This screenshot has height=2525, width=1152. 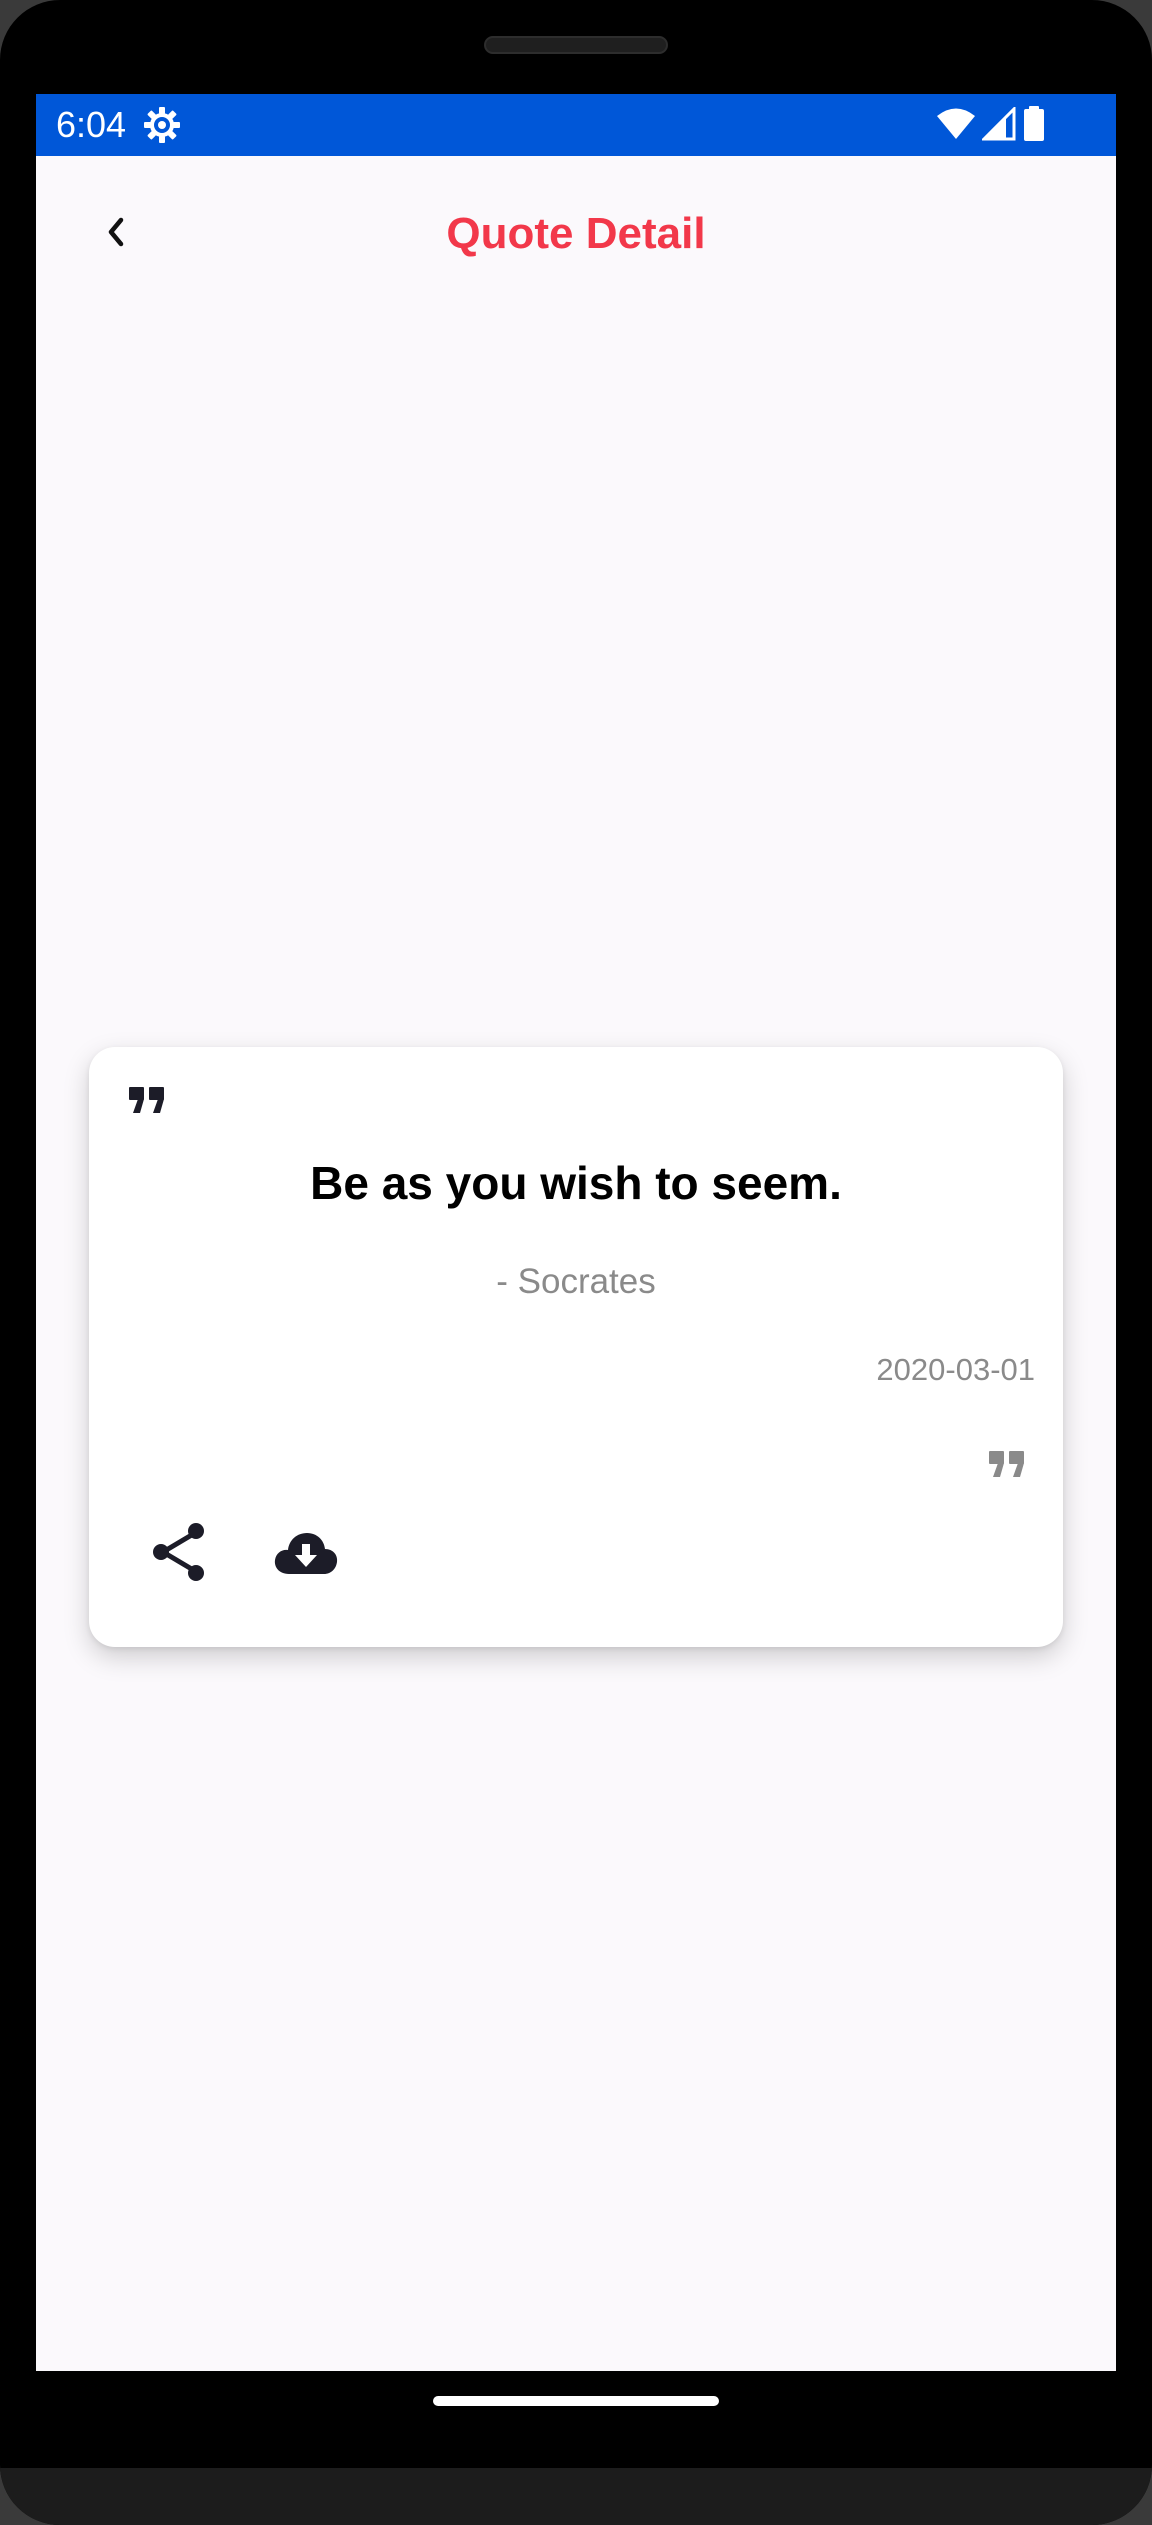 What do you see at coordinates (576, 2401) in the screenshot?
I see `gesture-nav-handle` at bounding box center [576, 2401].